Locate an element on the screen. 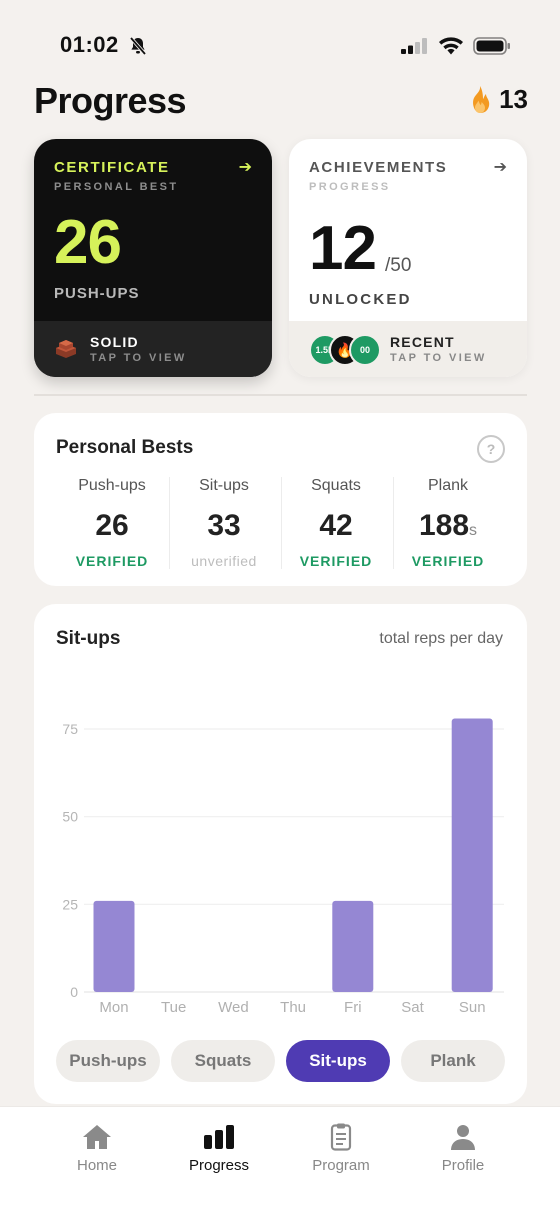 Image resolution: width=560 pixels, height=1219 pixels. help-icon: ? is located at coordinates (491, 449).